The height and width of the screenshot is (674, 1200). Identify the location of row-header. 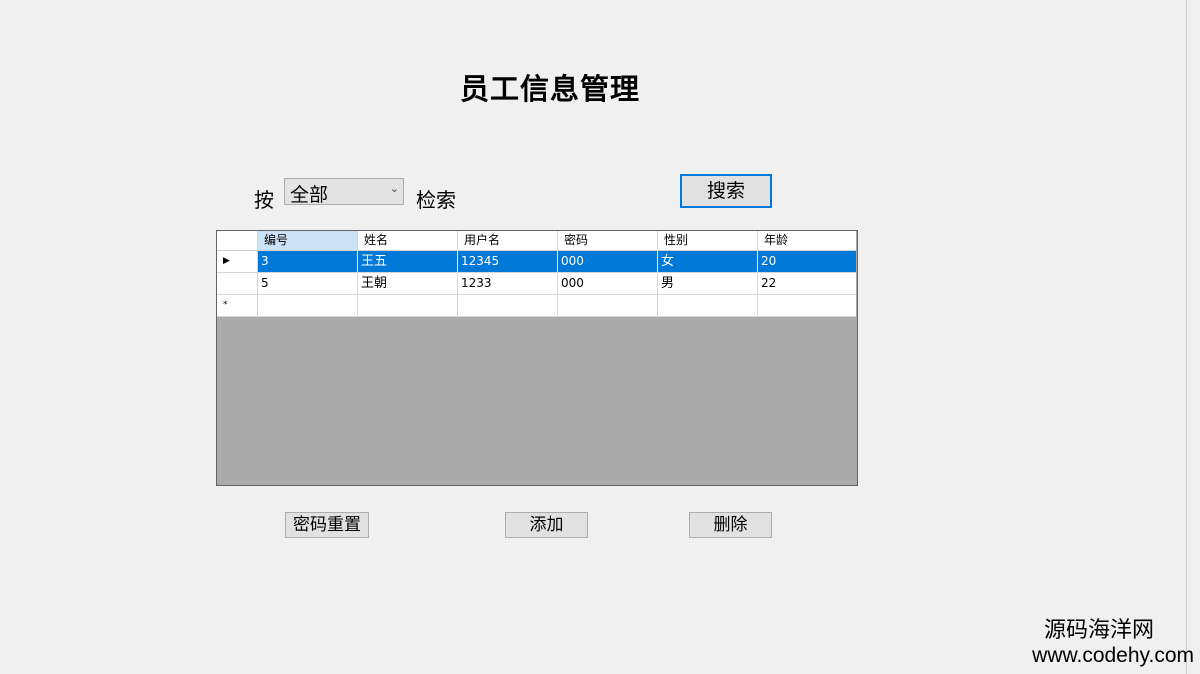
(237, 283).